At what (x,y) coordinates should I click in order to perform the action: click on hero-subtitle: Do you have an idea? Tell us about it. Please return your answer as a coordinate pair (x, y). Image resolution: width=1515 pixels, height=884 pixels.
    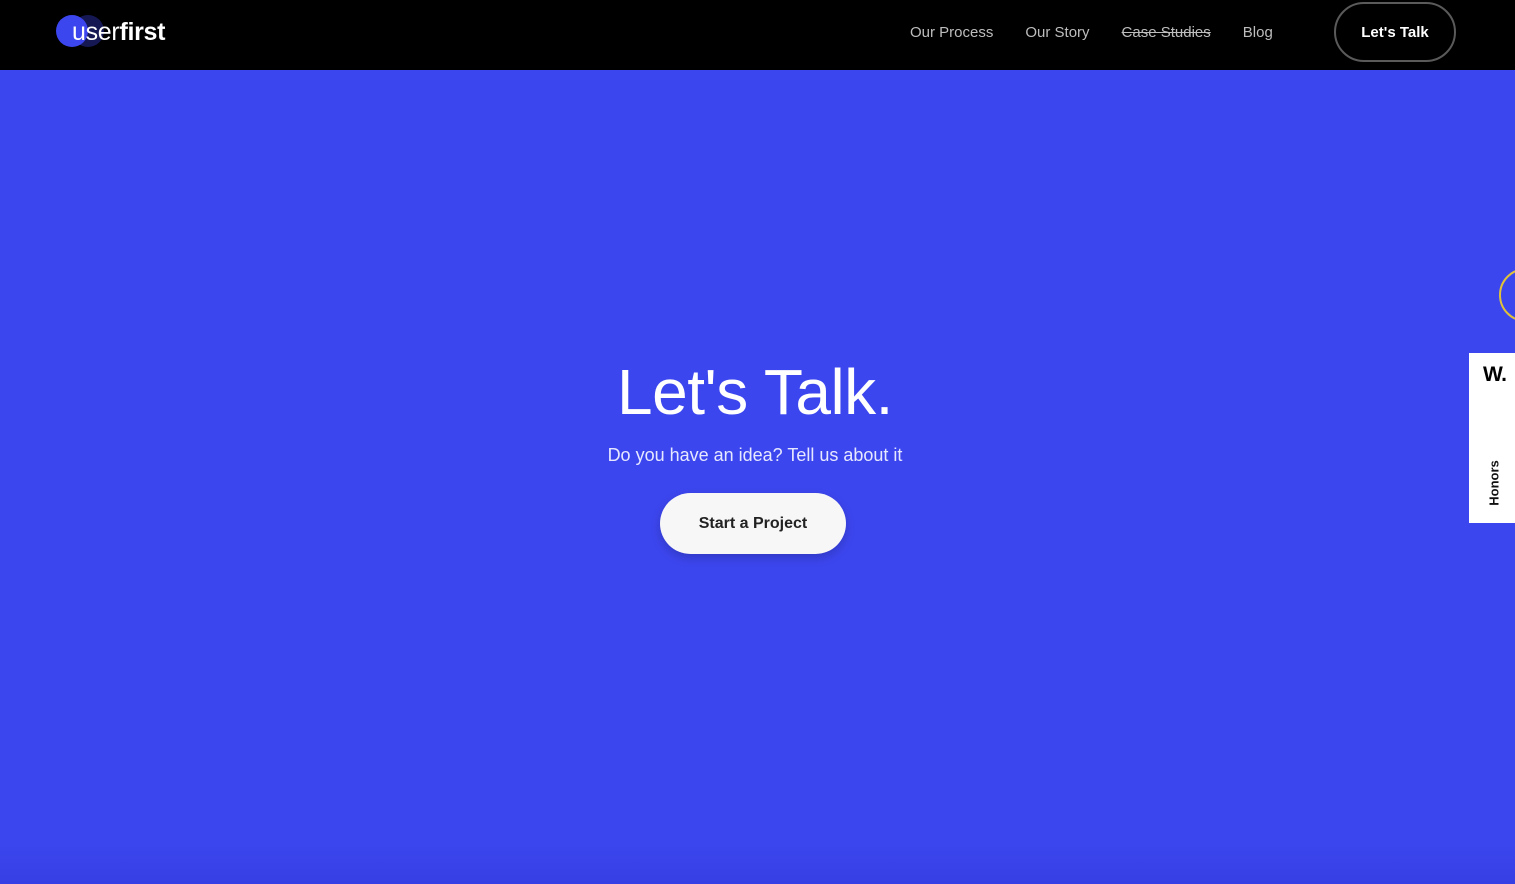
    Looking at the image, I should click on (755, 455).